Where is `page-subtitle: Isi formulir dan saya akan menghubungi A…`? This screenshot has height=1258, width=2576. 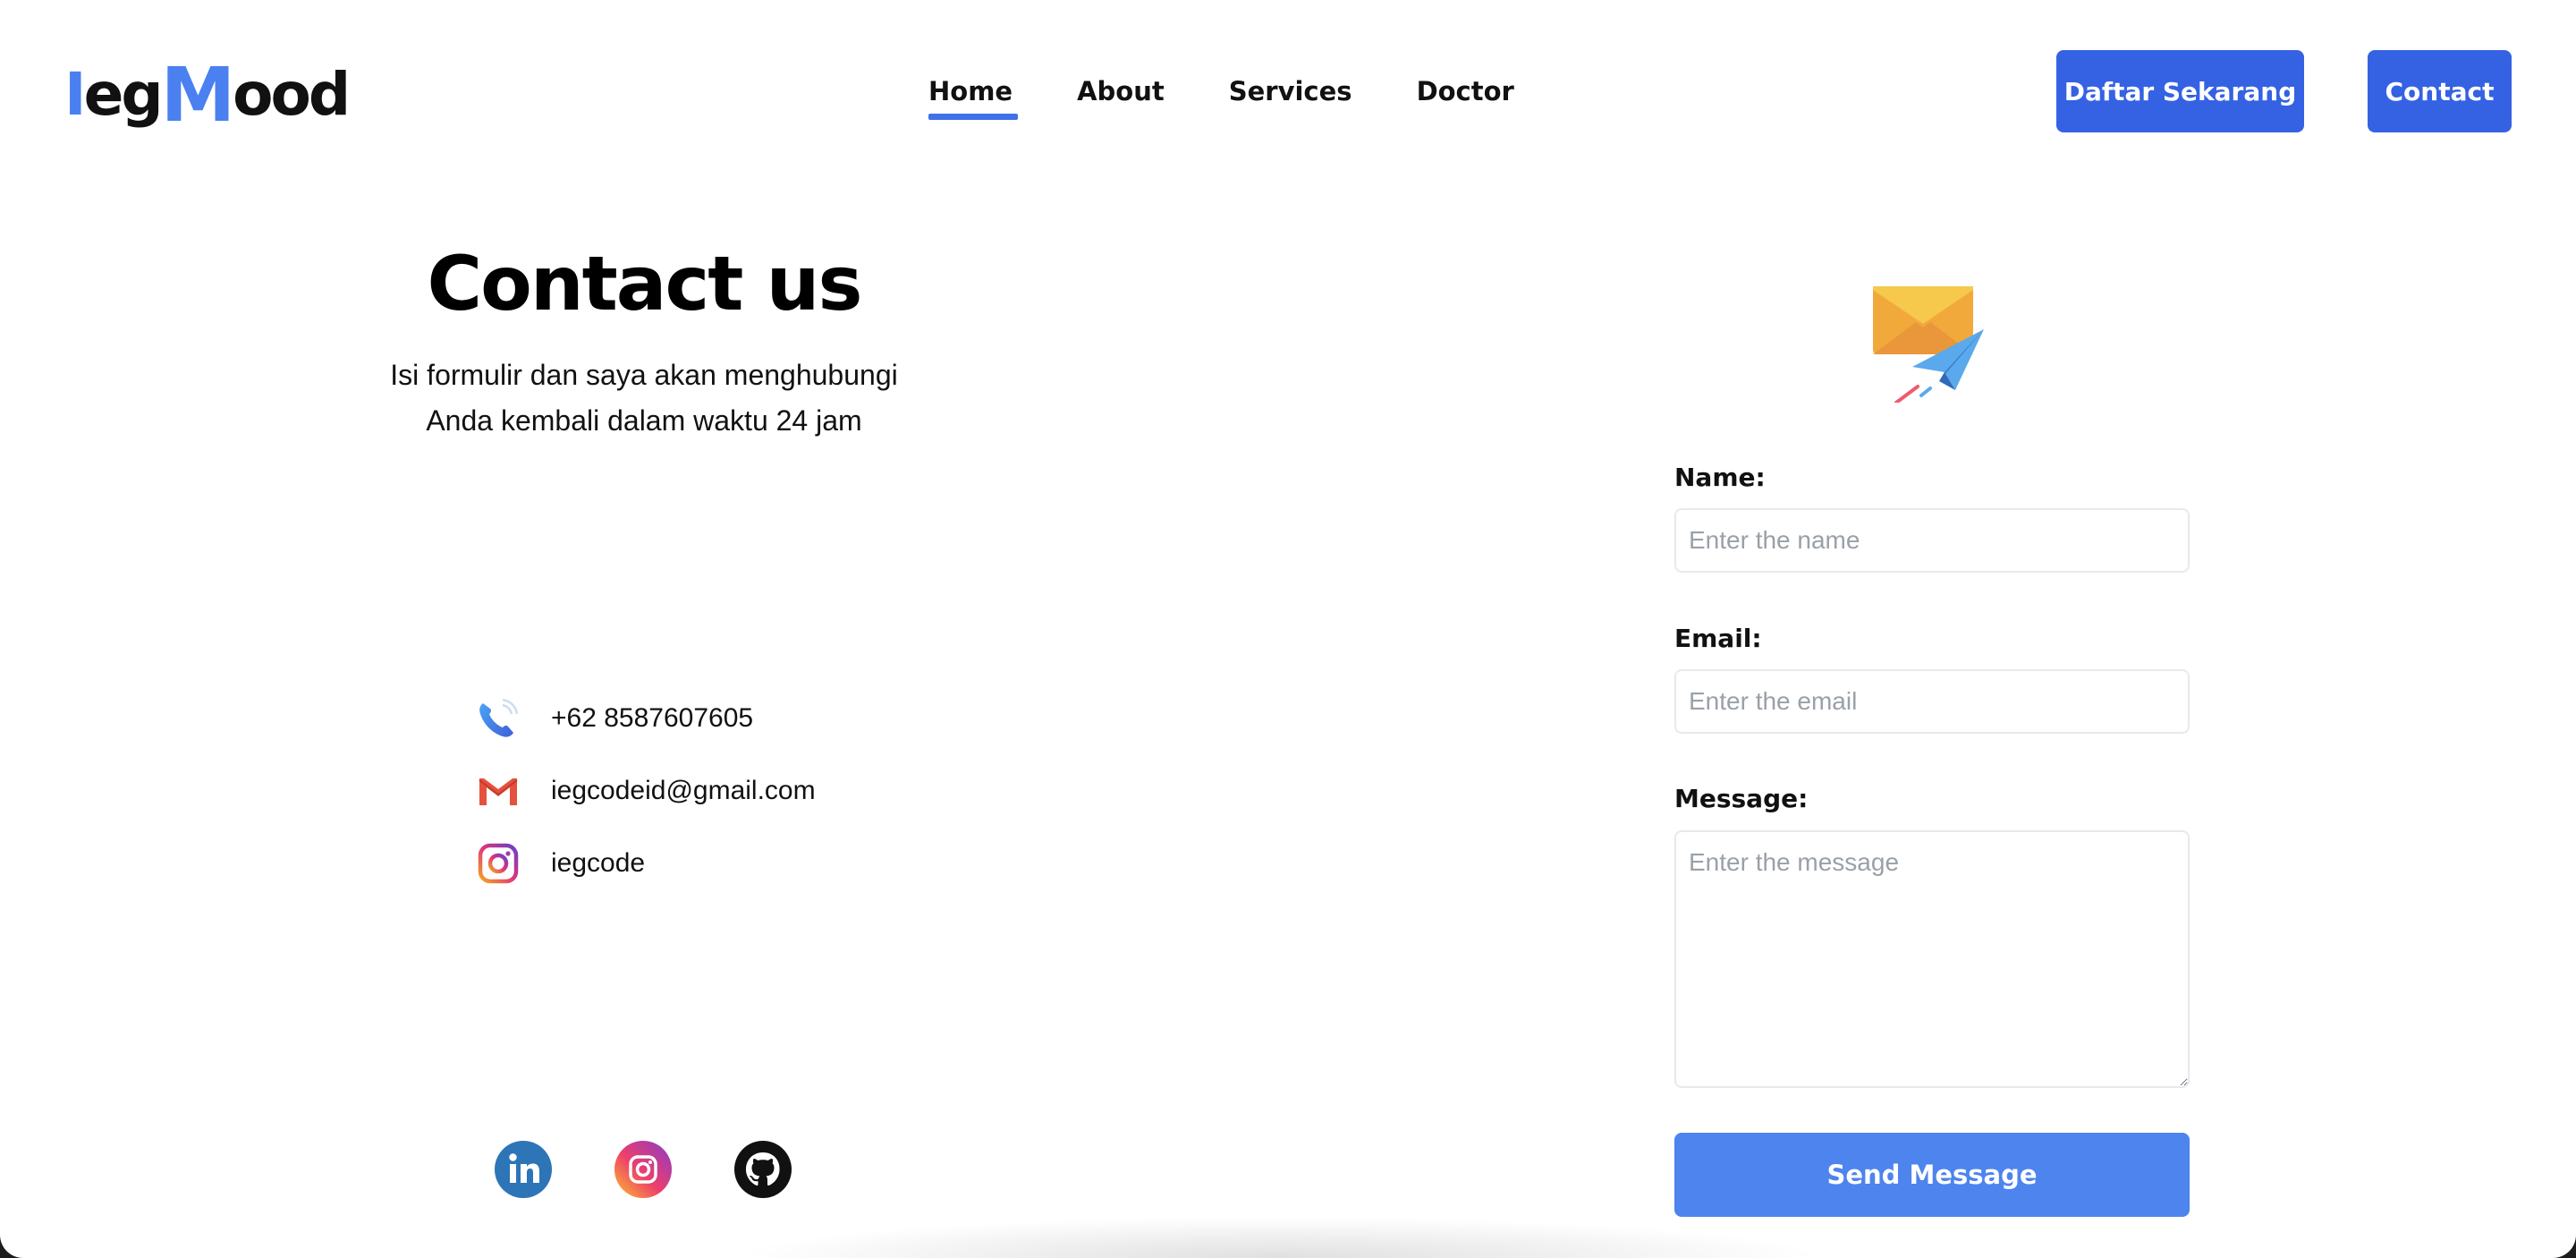 page-subtitle: Isi formulir dan saya akan menghubungi A… is located at coordinates (644, 398).